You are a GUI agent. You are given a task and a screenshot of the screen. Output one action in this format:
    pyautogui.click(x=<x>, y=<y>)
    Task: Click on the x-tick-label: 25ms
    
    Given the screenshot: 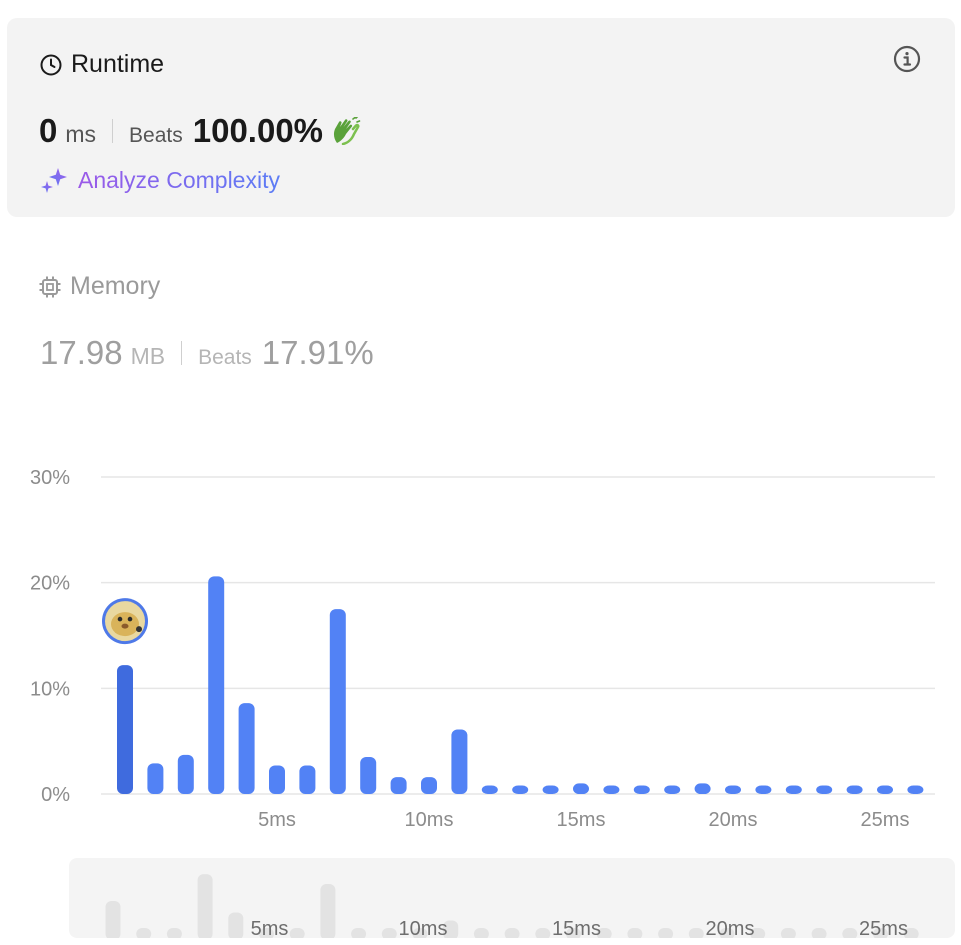 What is the action you would take?
    pyautogui.click(x=885, y=820)
    